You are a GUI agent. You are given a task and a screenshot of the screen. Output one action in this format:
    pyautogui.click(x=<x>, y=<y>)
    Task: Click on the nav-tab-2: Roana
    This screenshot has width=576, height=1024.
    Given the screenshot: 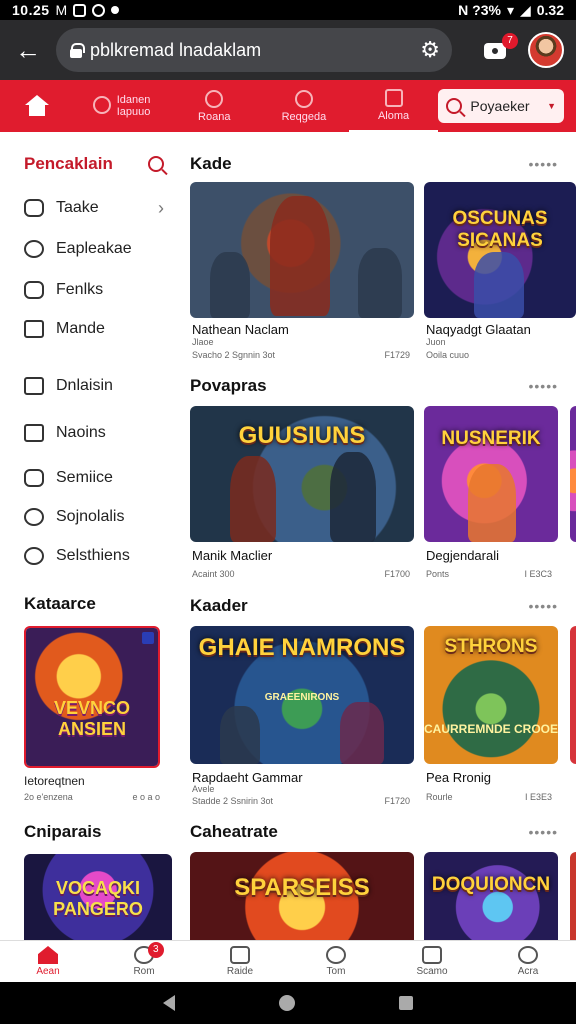 What is the action you would take?
    pyautogui.click(x=214, y=106)
    